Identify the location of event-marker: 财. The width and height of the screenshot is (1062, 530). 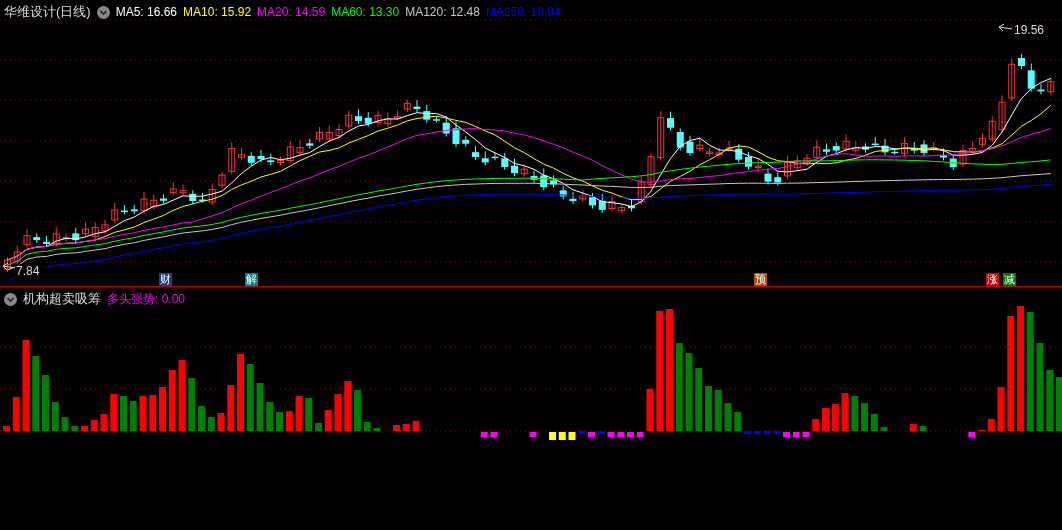
(165, 279).